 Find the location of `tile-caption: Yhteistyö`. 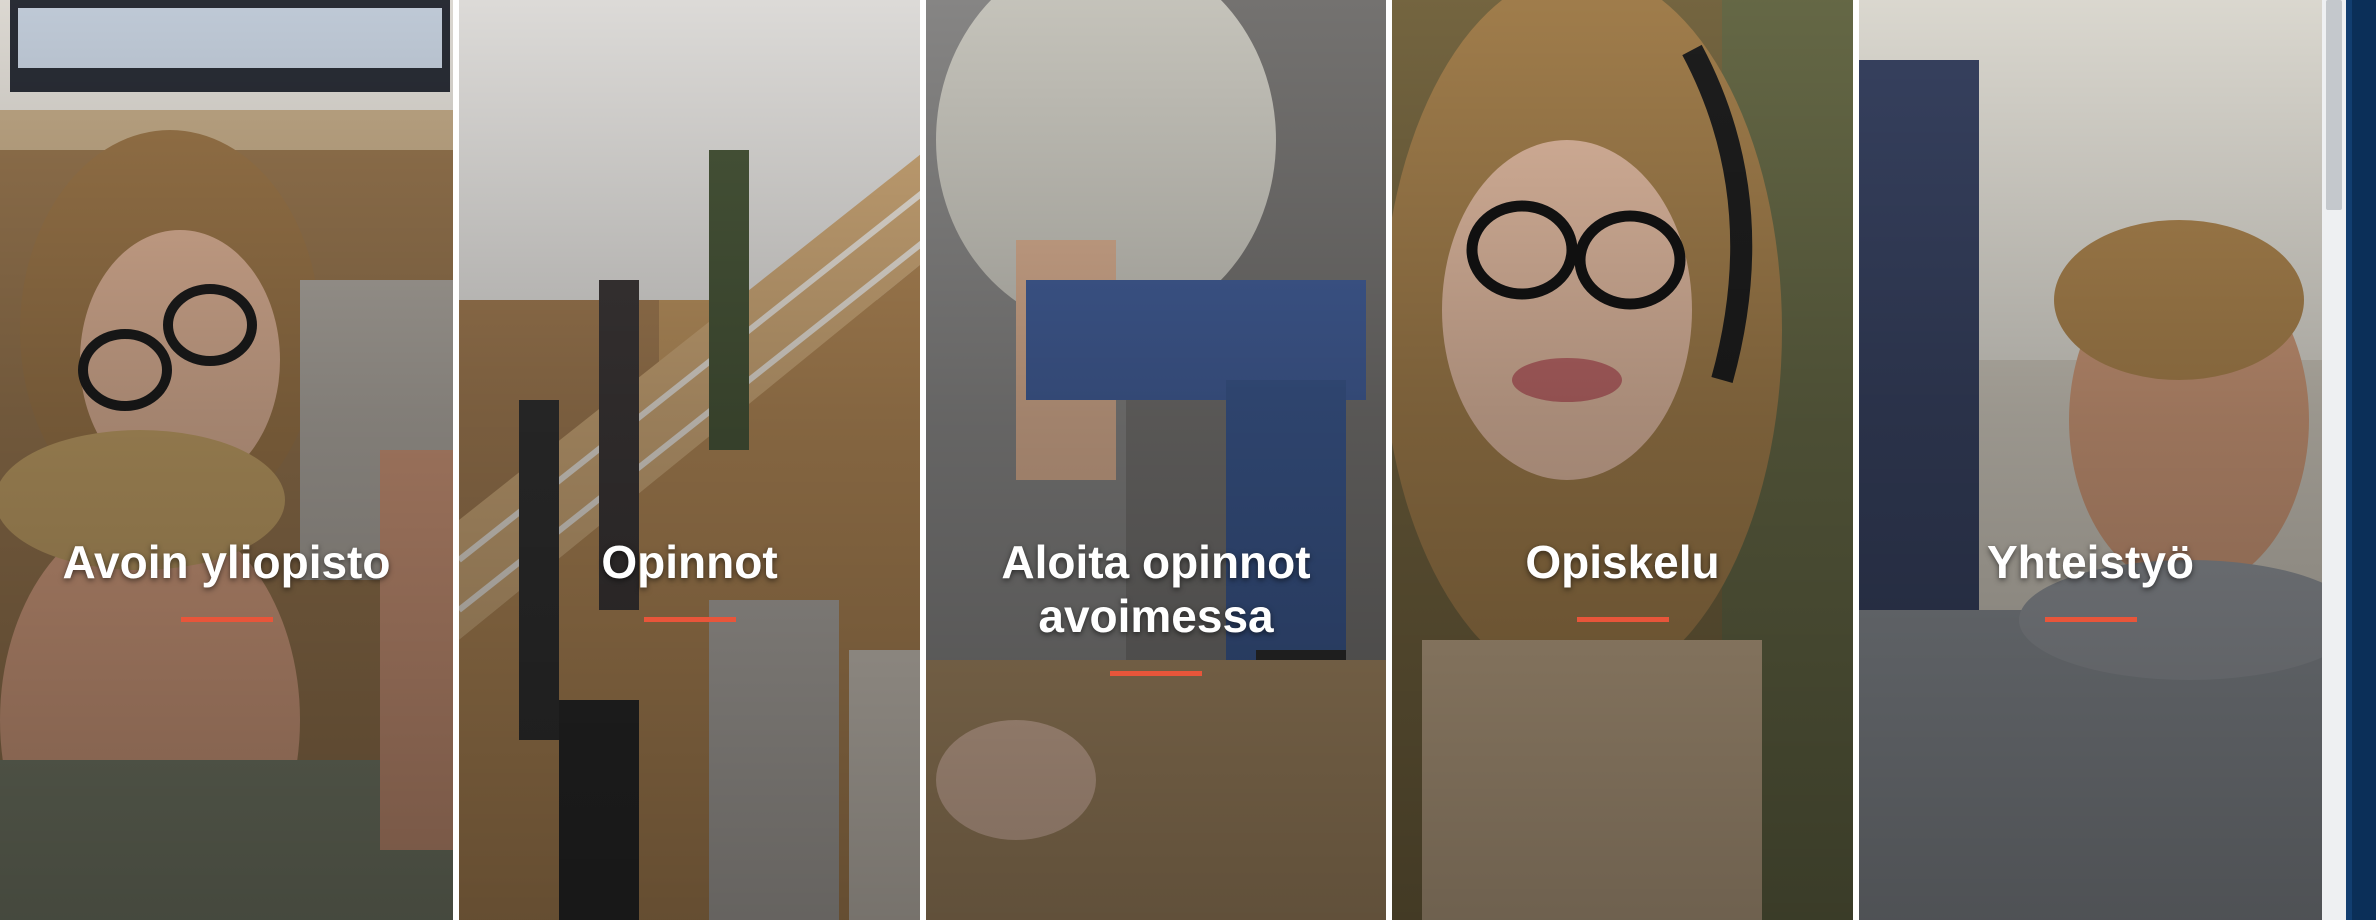

tile-caption: Yhteistyö is located at coordinates (2090, 578).